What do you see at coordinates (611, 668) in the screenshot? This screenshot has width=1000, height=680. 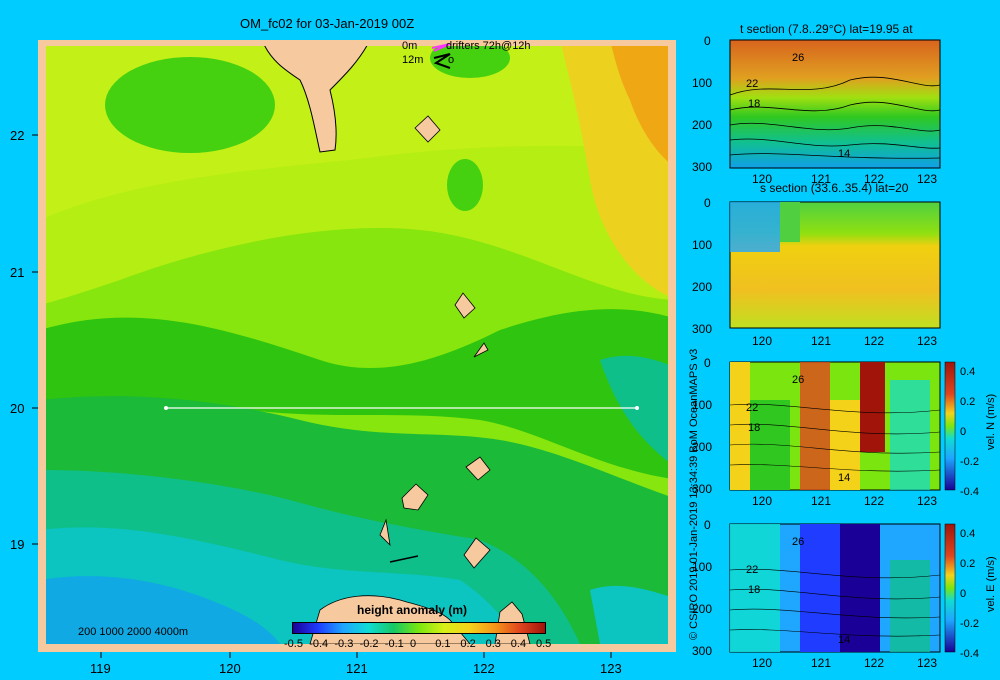 I see `x-tick-label: 123` at bounding box center [611, 668].